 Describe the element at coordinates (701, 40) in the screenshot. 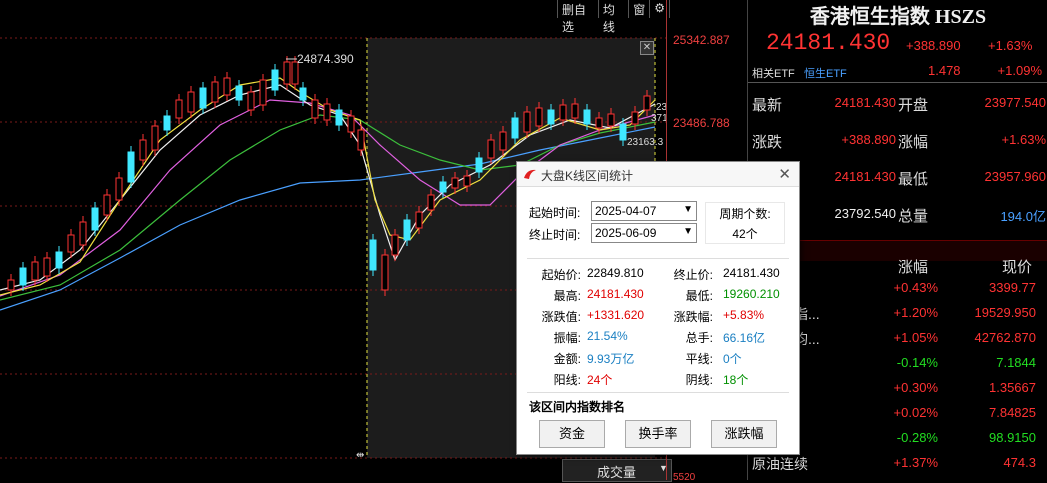

I see `axis-label-top: 25342.887` at that location.